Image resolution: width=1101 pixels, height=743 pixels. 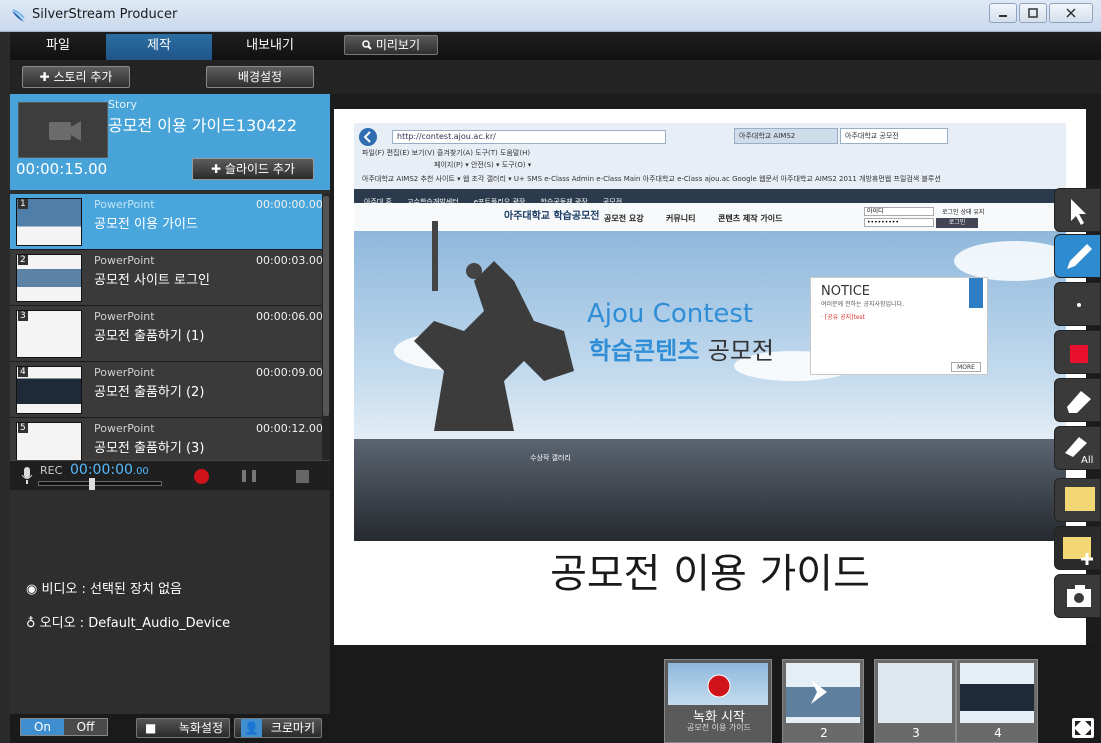 I want to click on browser-menu-row: 파일(F) 편집(E) 보기(V) 즐겨찾기(A) 도구(T) 도움말(H), so click(x=446, y=153).